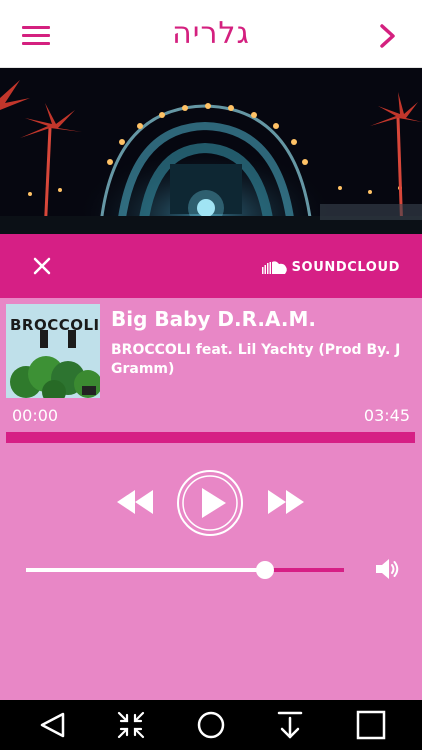  What do you see at coordinates (388, 36) in the screenshot?
I see `chevron-right-icon` at bounding box center [388, 36].